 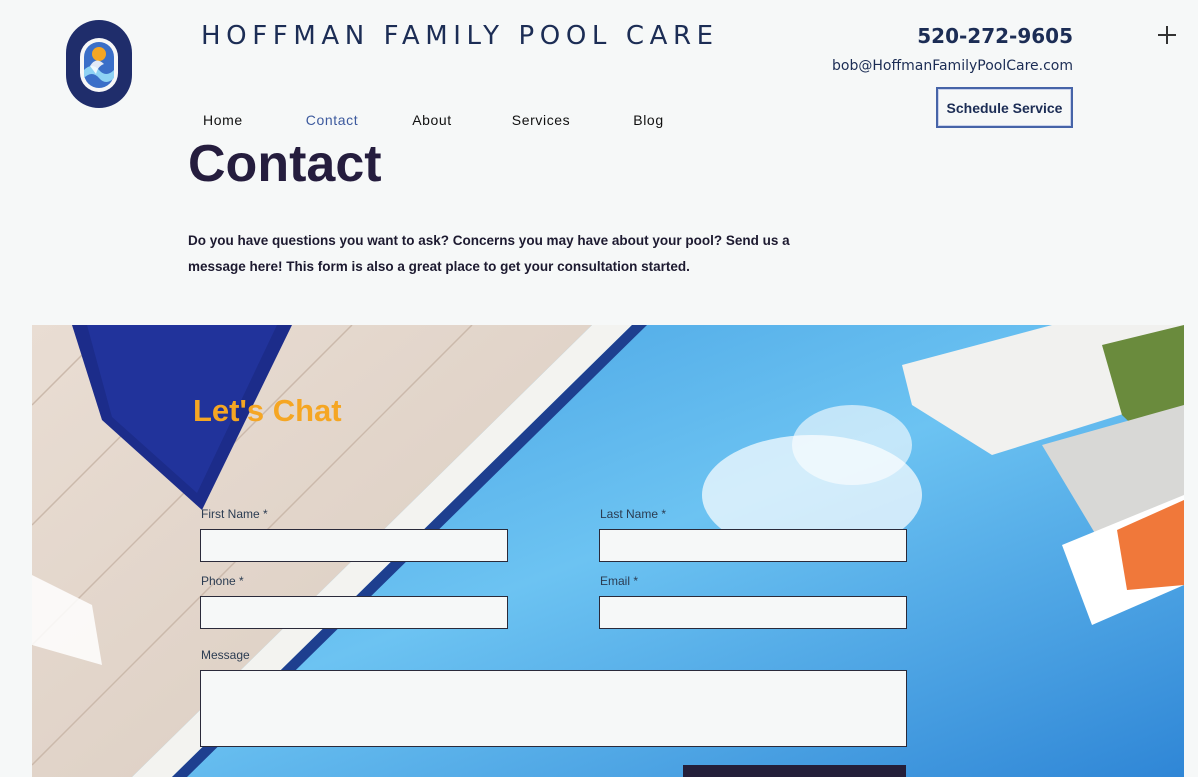 I want to click on submit-button, so click(x=794, y=771).